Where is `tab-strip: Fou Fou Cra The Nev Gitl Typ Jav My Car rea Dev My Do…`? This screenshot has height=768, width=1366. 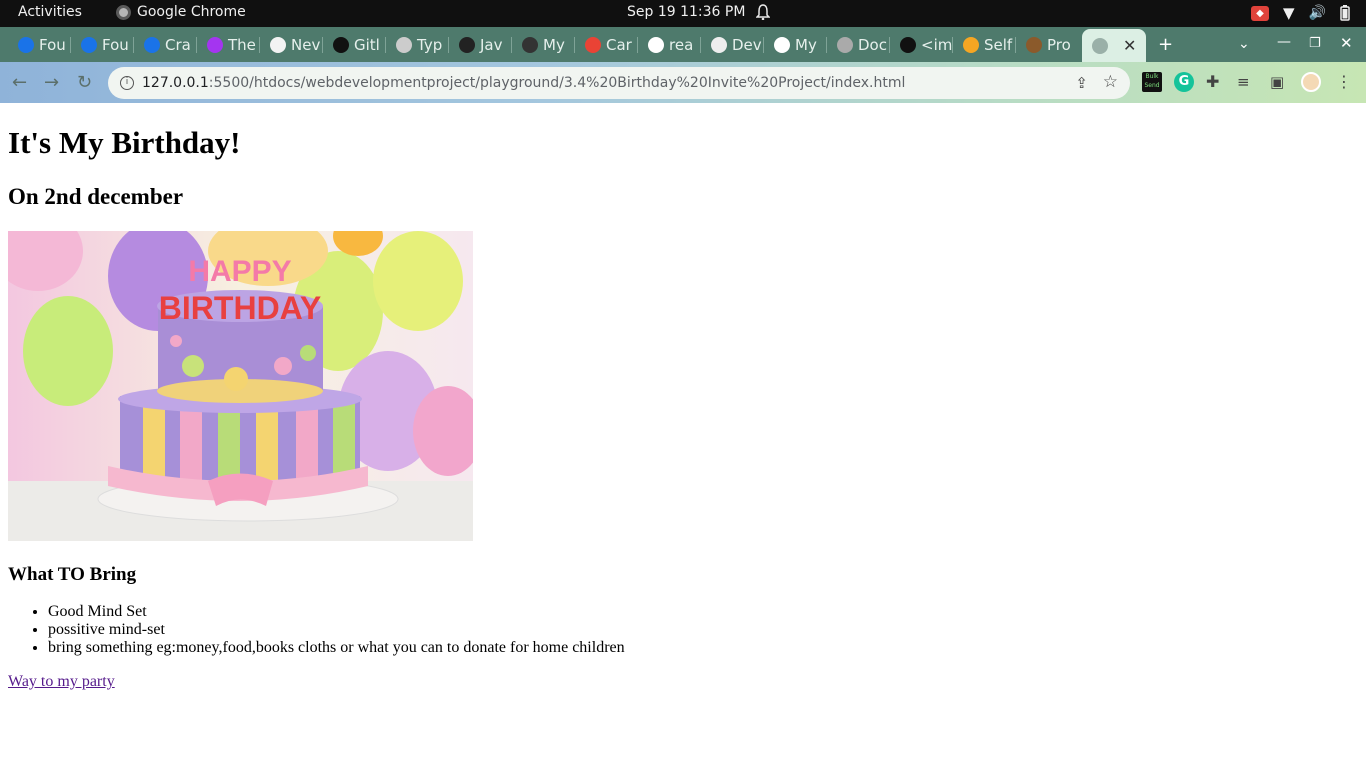 tab-strip: Fou Fou Cra The Nev Gitl Typ Jav My Car rea Dev My Do… is located at coordinates (683, 44).